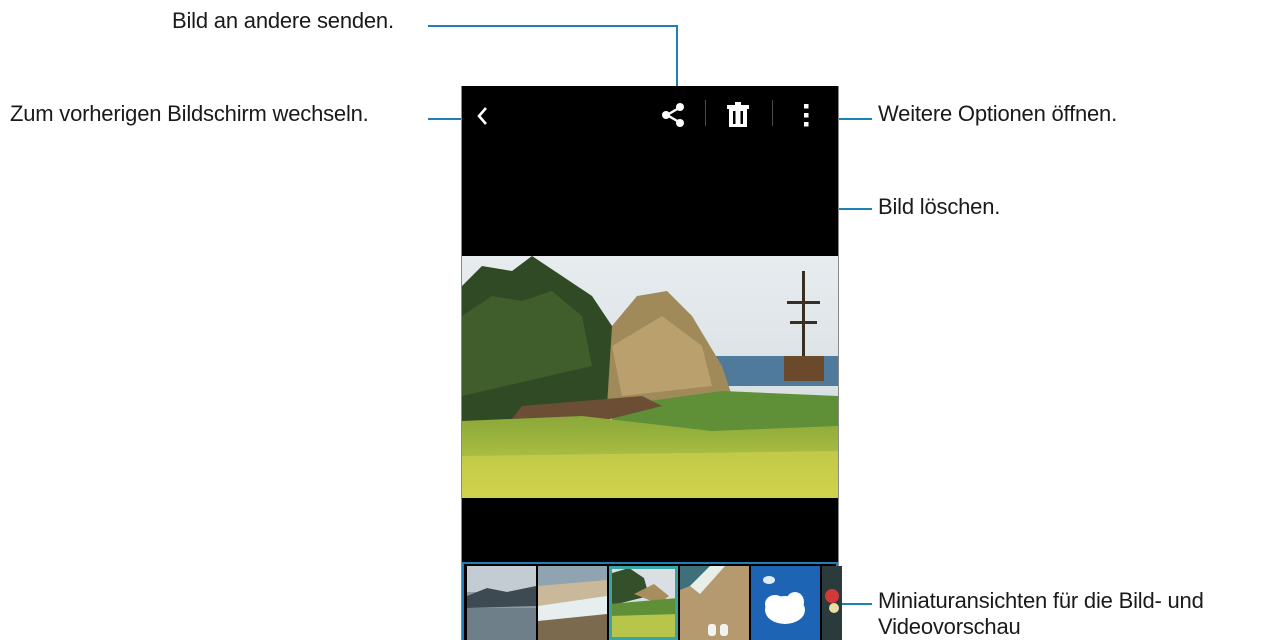 The height and width of the screenshot is (640, 1266). I want to click on callout-back-label: Zum vorherigen Bildschirm wechseln., so click(189, 113).